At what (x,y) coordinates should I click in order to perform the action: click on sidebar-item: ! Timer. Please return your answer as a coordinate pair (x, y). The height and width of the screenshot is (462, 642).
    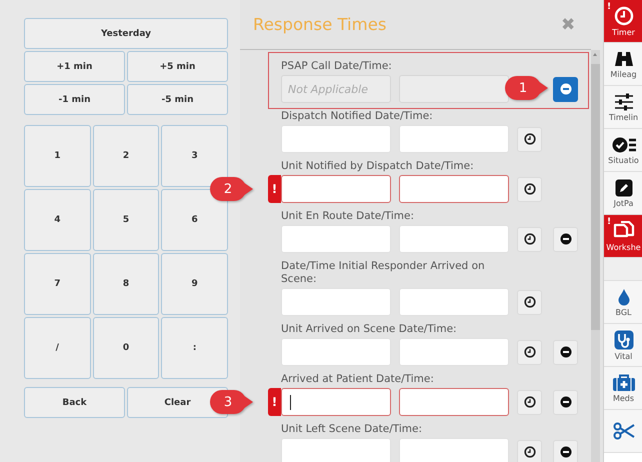
    Looking at the image, I should click on (623, 21).